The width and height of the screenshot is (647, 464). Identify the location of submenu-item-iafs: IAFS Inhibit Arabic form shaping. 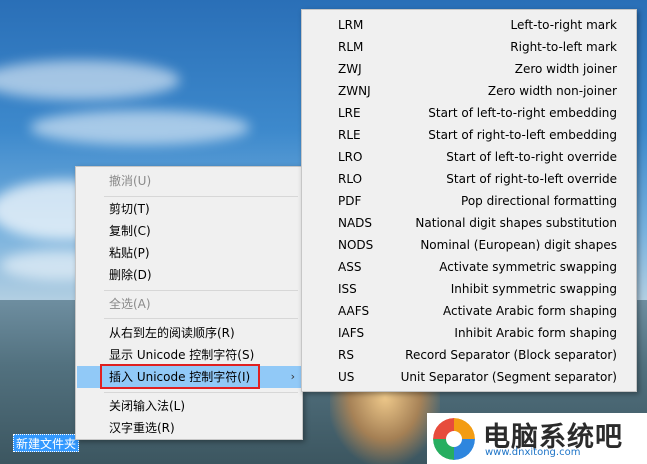
(469, 333).